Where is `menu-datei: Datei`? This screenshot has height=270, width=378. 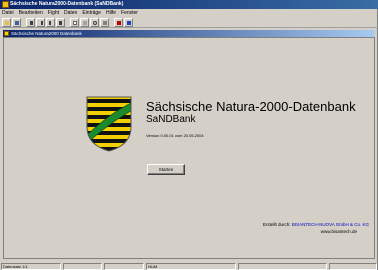
menu-datei: Datei is located at coordinates (8, 13).